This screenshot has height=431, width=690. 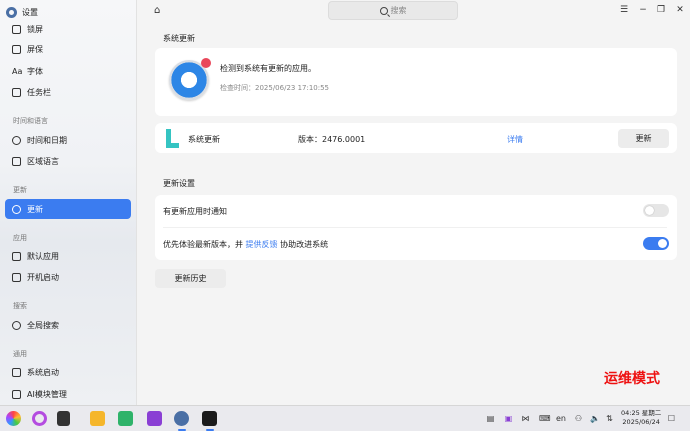 I want to click on clock-icon, so click(x=16, y=140).